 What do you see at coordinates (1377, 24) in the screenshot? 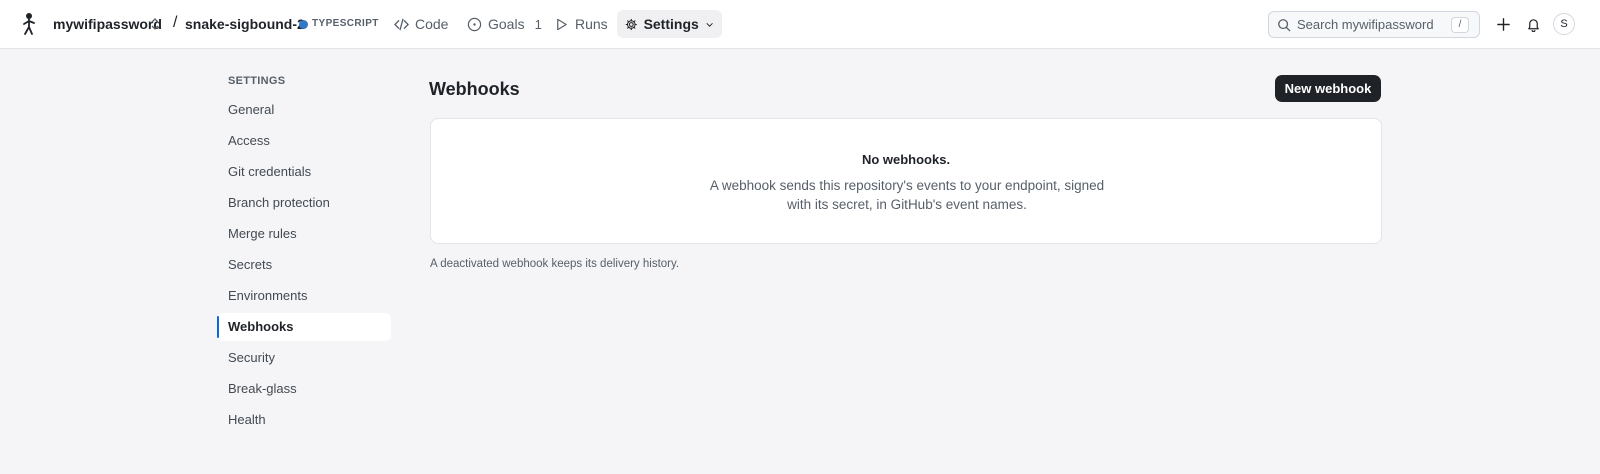
I see `search-input` at bounding box center [1377, 24].